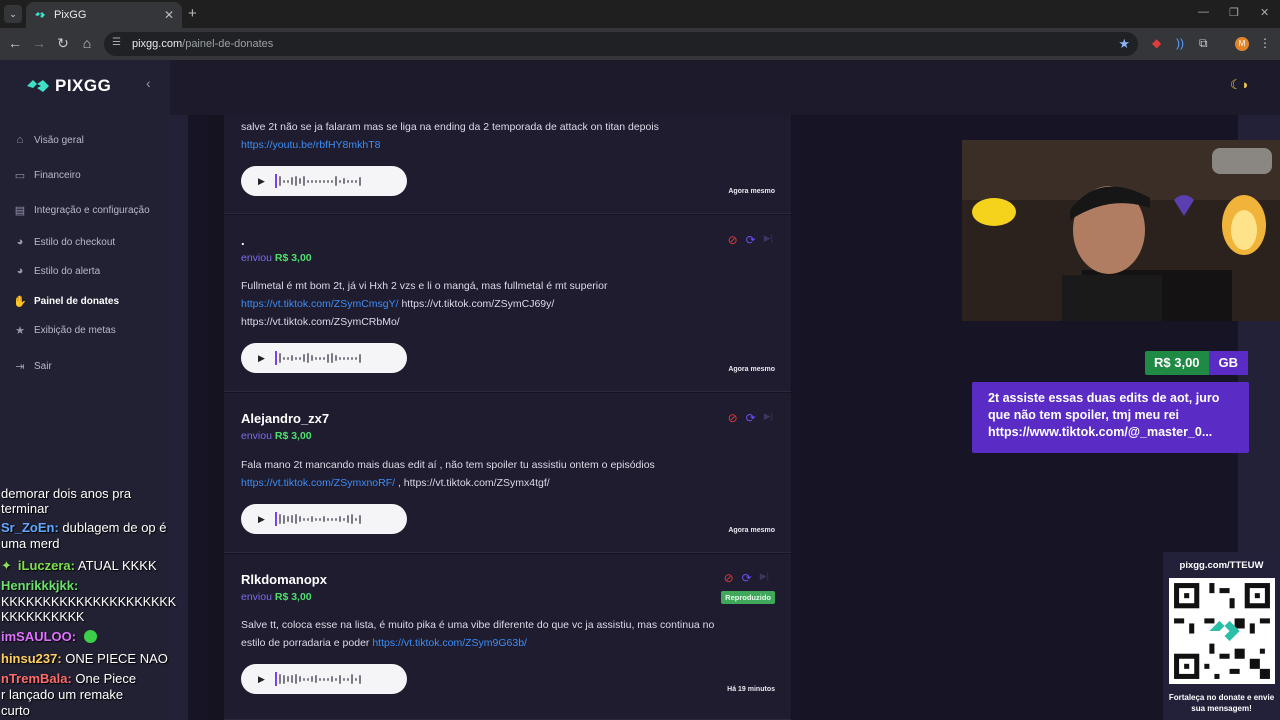  What do you see at coordinates (449, 643) in the screenshot?
I see `message-link: https://vt.tiktok.com/ZSym9G63b/` at bounding box center [449, 643].